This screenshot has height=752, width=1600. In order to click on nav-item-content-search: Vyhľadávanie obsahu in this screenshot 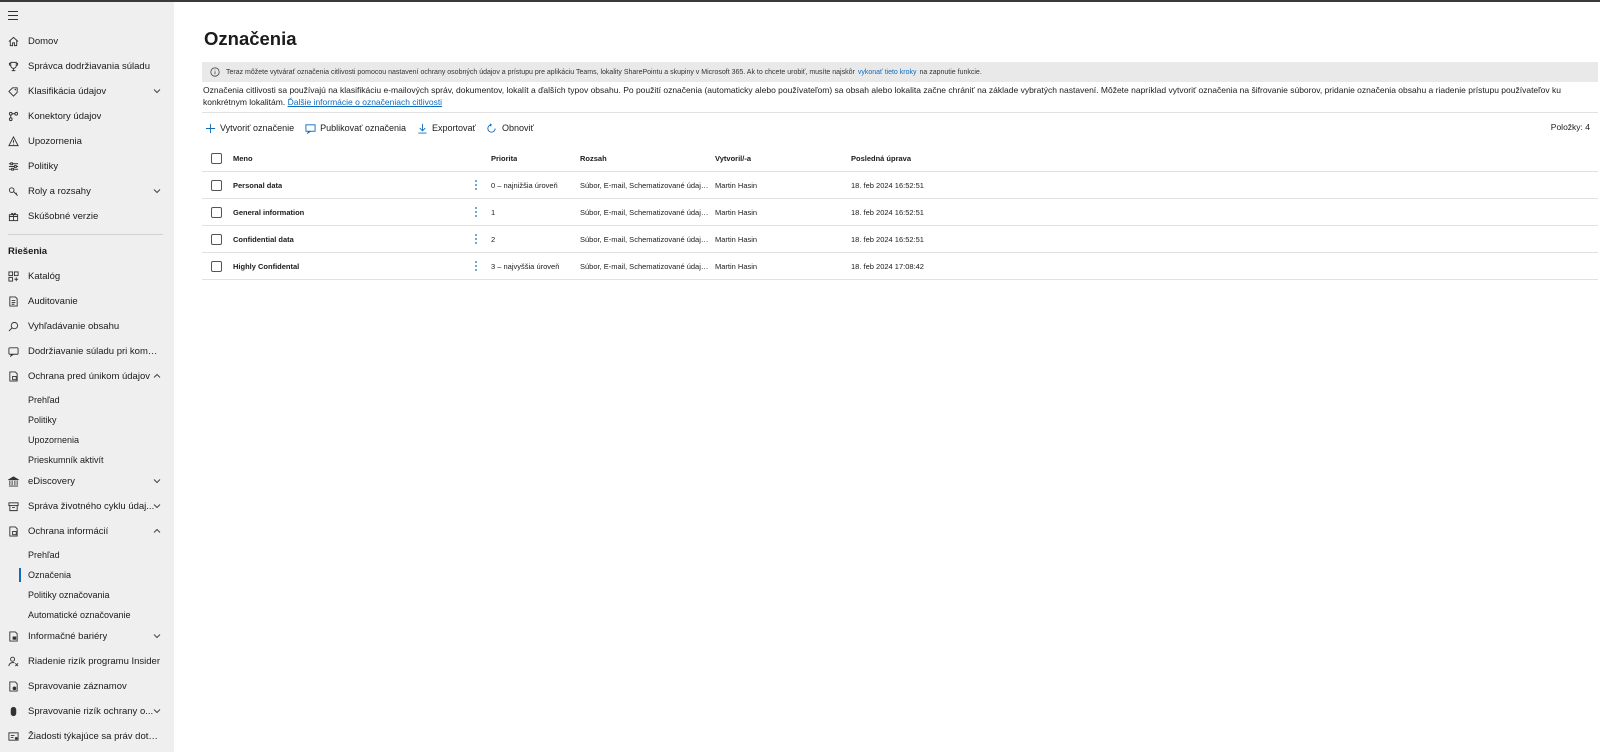, I will do `click(87, 326)`.